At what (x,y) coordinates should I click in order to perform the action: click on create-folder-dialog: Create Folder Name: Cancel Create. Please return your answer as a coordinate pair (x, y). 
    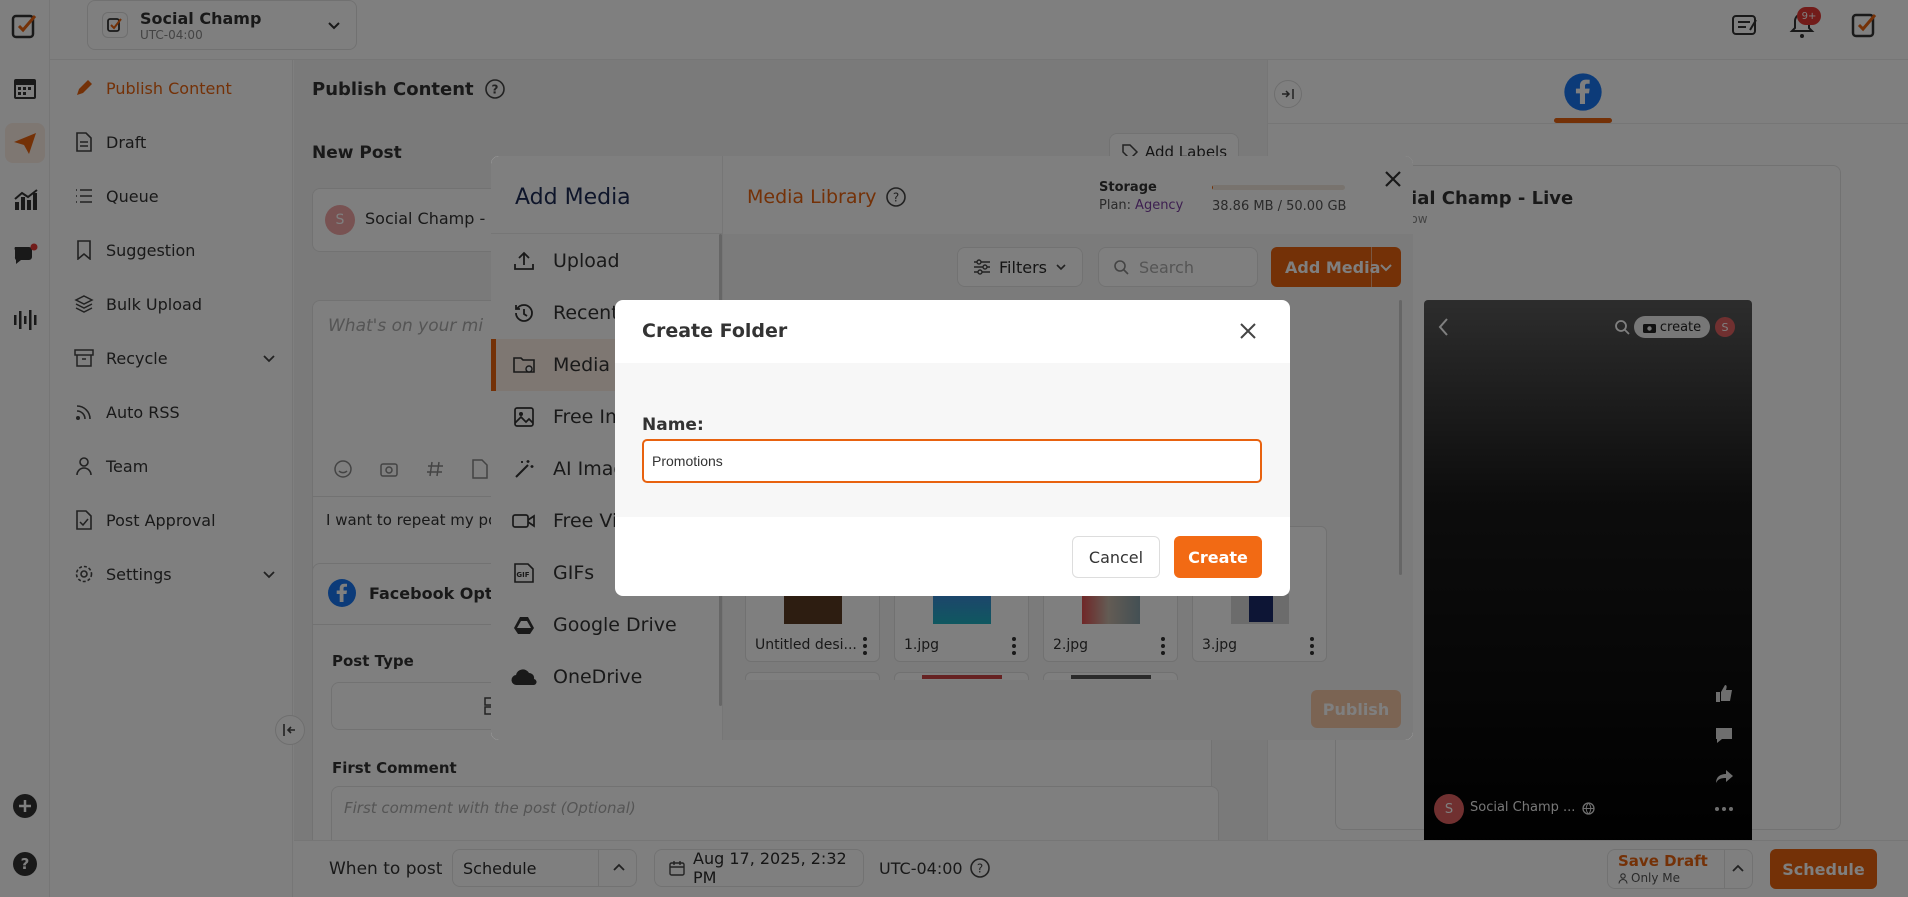
    Looking at the image, I should click on (952, 448).